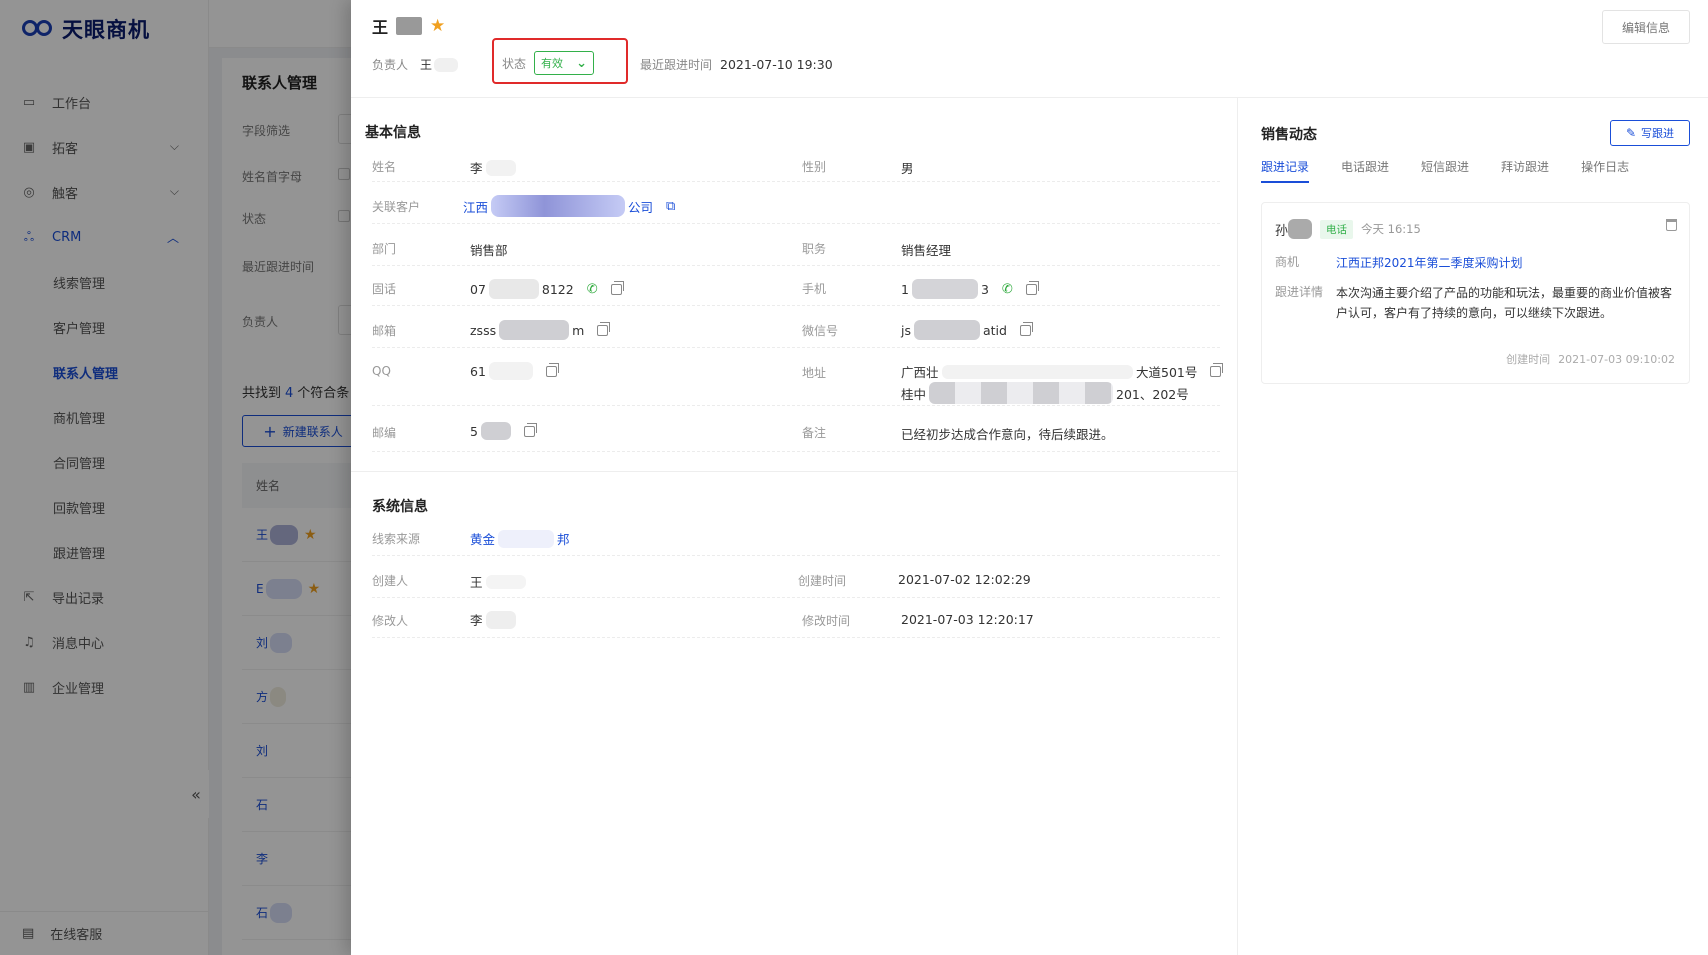  What do you see at coordinates (1285, 170) in the screenshot?
I see `tab-followup-records: 跟进记录` at bounding box center [1285, 170].